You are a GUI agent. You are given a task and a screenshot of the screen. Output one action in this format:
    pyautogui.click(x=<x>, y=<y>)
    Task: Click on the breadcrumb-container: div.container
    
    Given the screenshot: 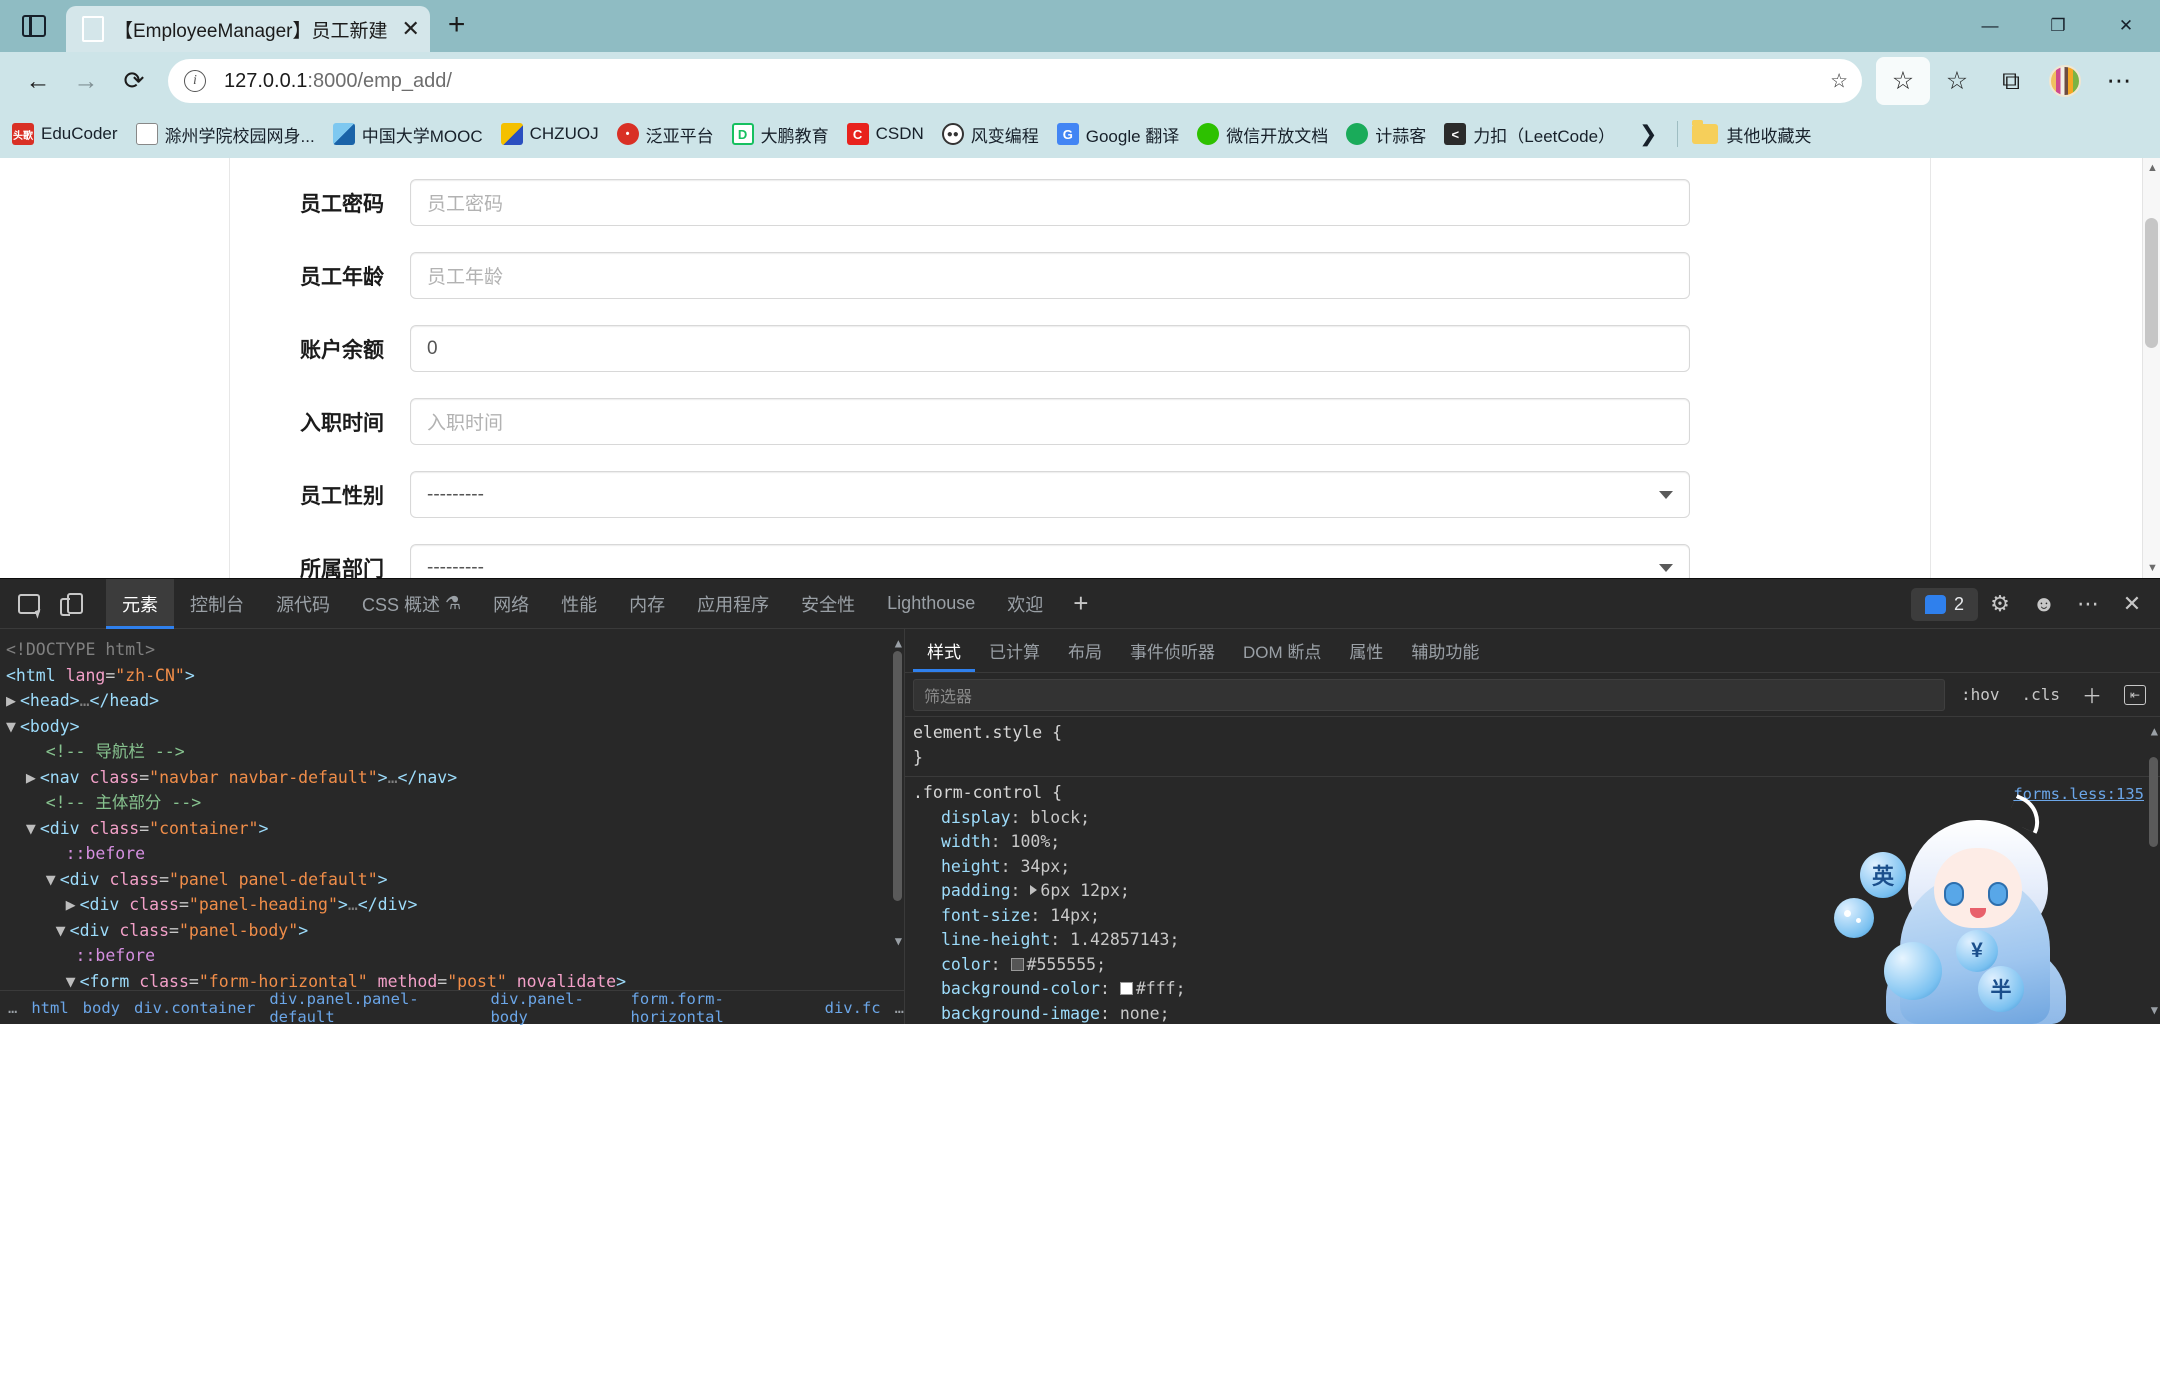 What is the action you would take?
    pyautogui.click(x=194, y=1008)
    